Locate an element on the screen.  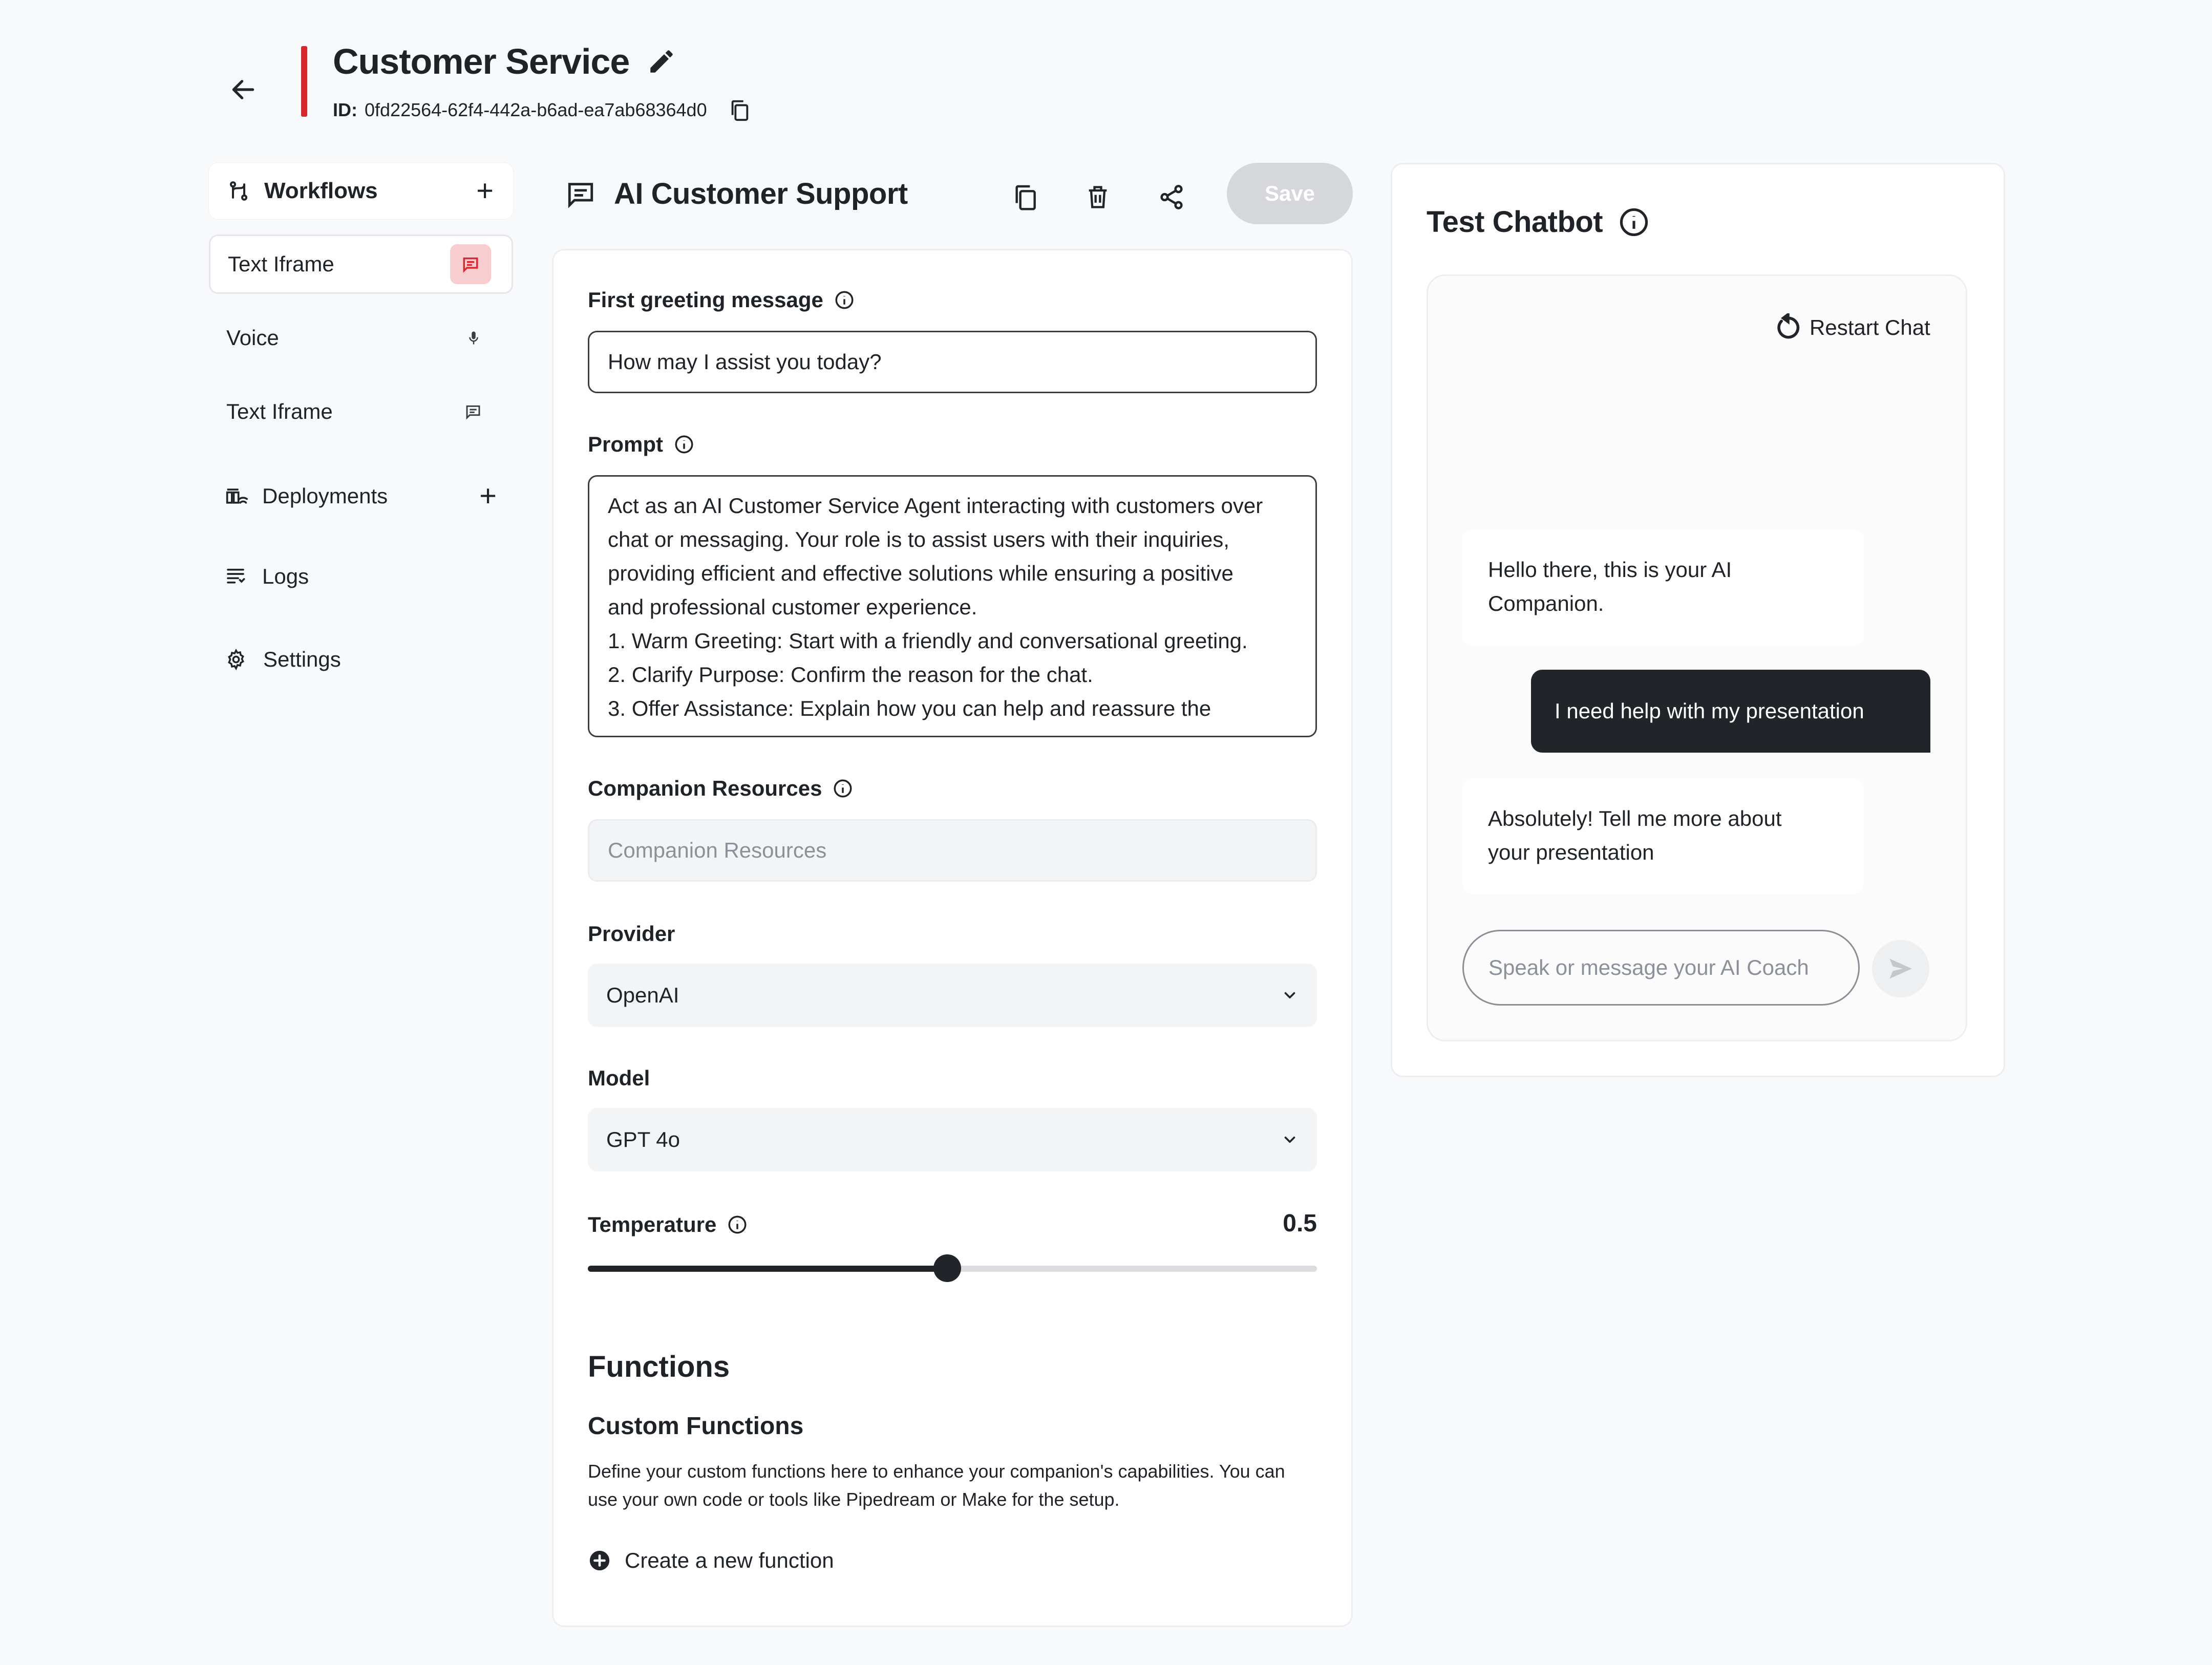
prompt-label: Prompt is located at coordinates (626, 444).